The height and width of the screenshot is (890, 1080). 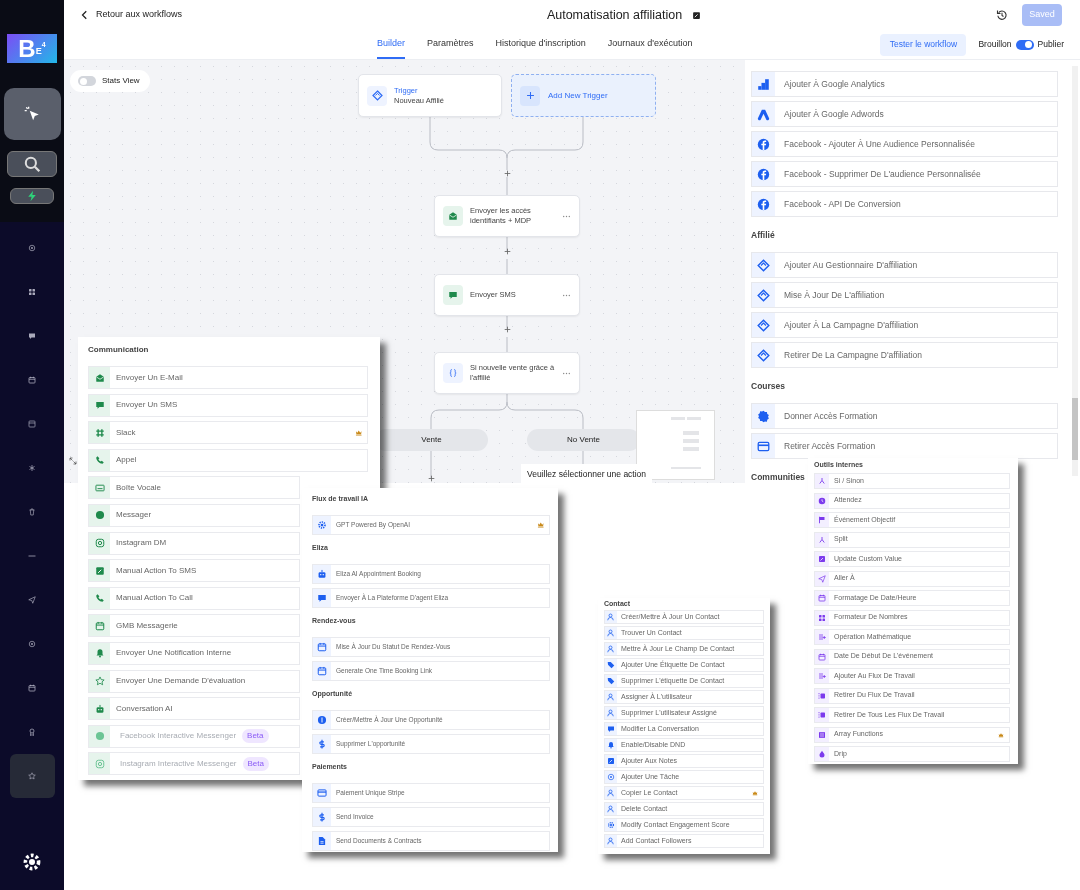 What do you see at coordinates (73, 461) in the screenshot?
I see `collapse-icon` at bounding box center [73, 461].